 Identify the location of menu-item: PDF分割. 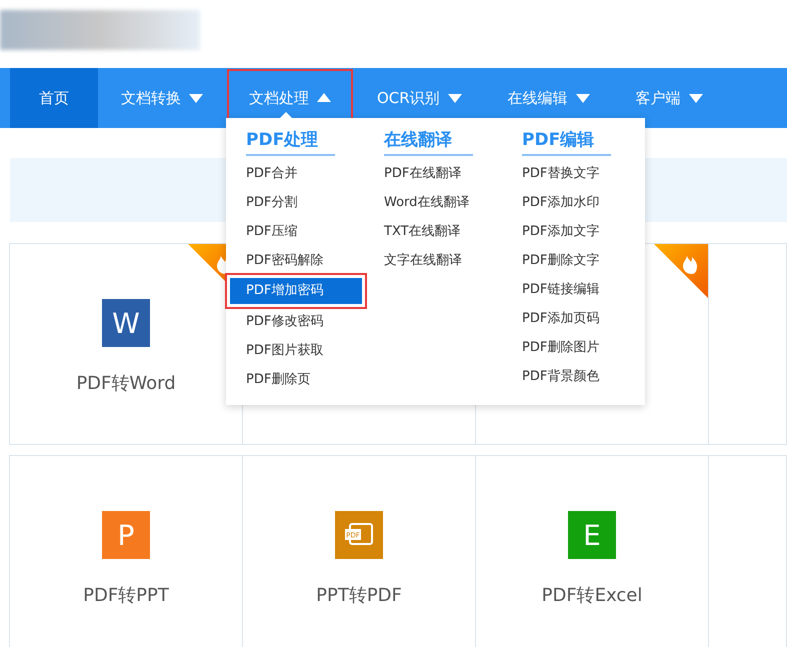
(305, 202).